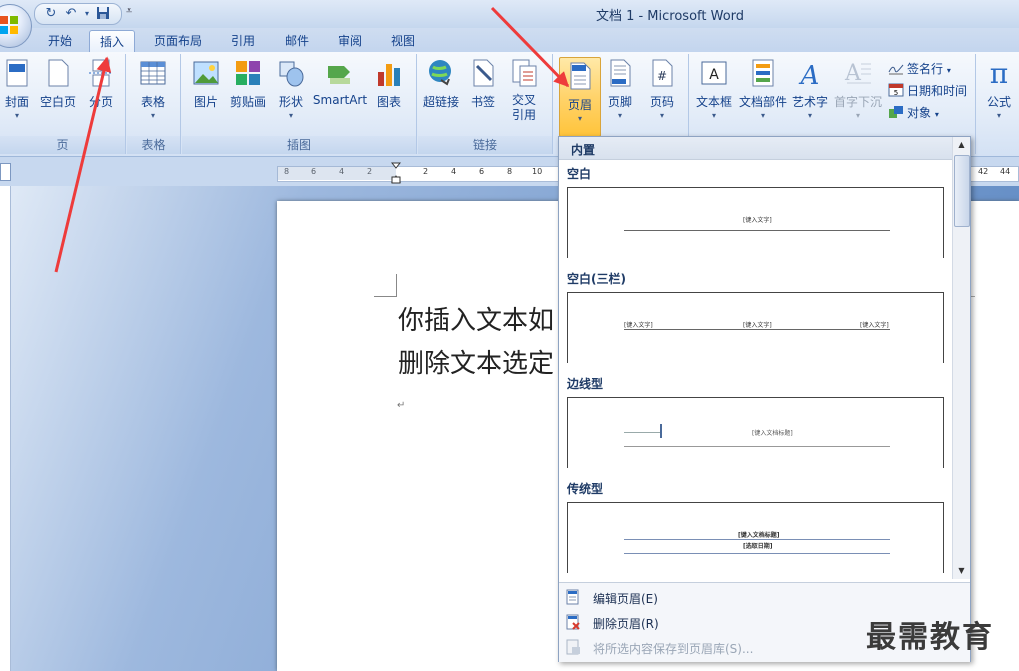 The height and width of the screenshot is (671, 1019). I want to click on picture-button: 图片, so click(206, 84).